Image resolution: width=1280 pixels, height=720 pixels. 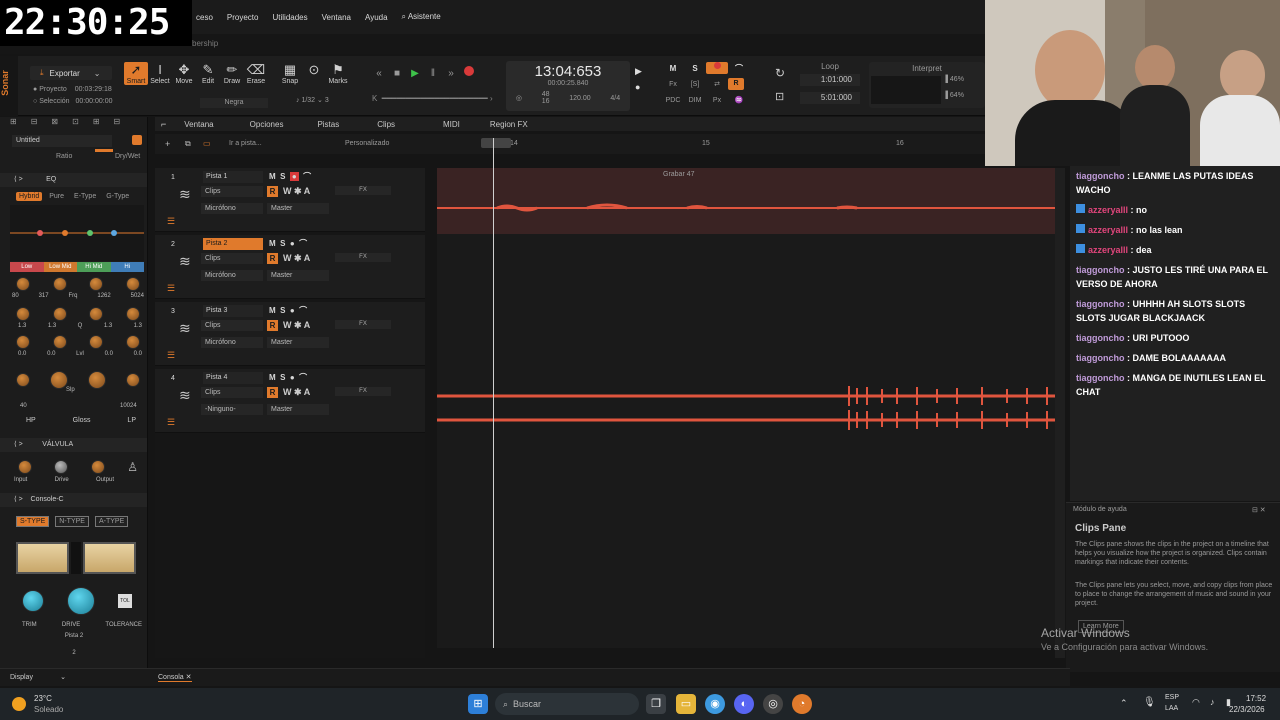 I want to click on help-close-icon: ⊟ ✕, so click(x=1259, y=510).